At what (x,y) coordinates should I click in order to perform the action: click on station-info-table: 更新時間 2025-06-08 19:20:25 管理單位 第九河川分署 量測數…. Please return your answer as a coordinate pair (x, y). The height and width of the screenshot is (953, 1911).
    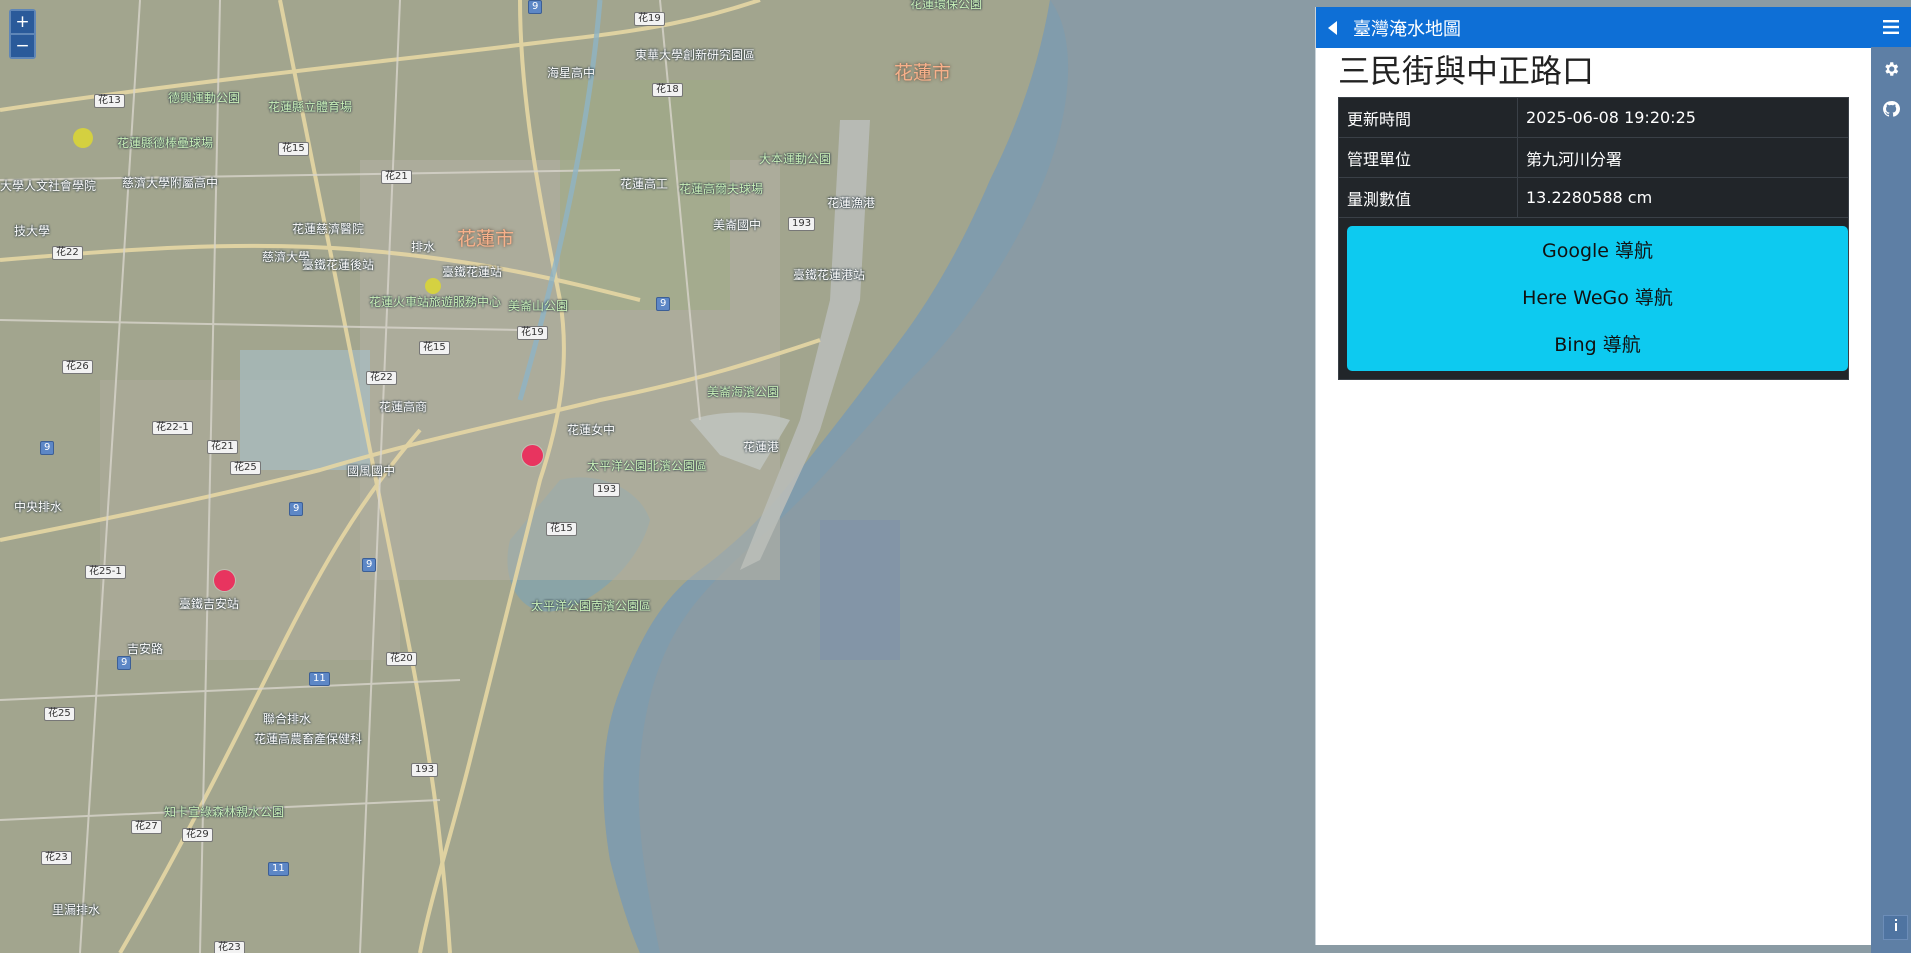
    Looking at the image, I should click on (1593, 238).